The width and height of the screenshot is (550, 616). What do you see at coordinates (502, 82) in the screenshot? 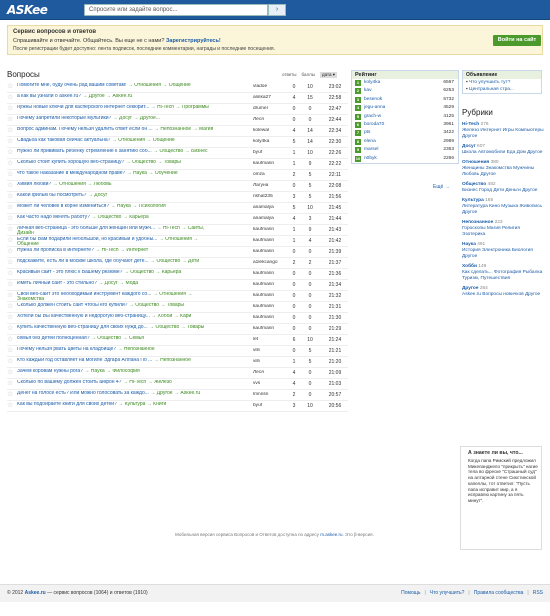
I see `announcement-item: ▪ Что улучшить тут?` at bounding box center [502, 82].